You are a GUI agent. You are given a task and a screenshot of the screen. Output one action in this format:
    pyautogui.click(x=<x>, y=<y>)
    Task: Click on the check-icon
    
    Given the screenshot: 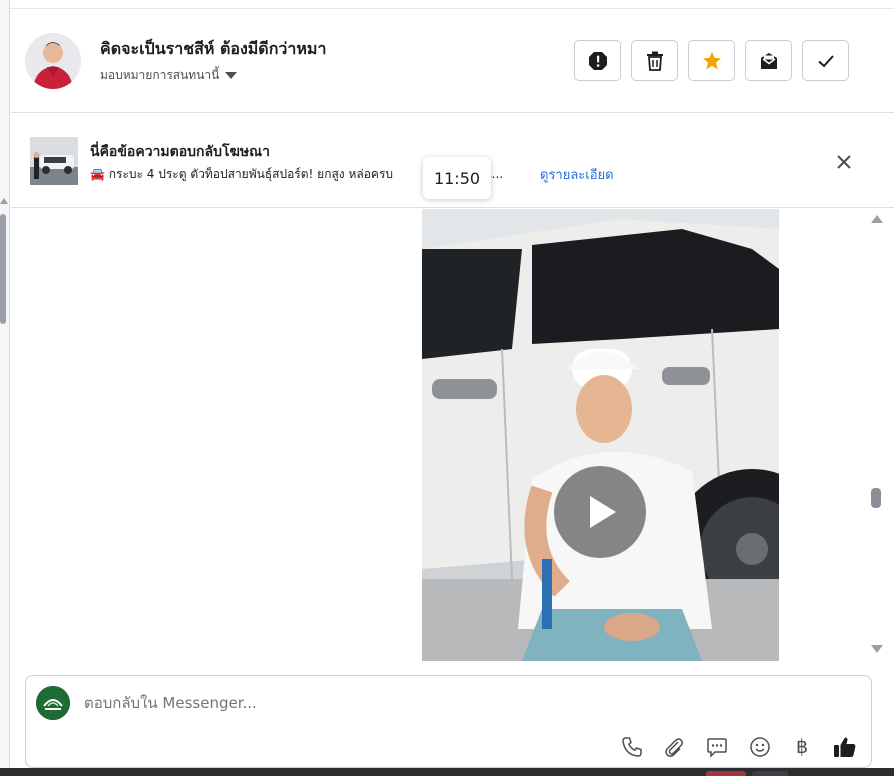 What is the action you would take?
    pyautogui.click(x=825, y=60)
    